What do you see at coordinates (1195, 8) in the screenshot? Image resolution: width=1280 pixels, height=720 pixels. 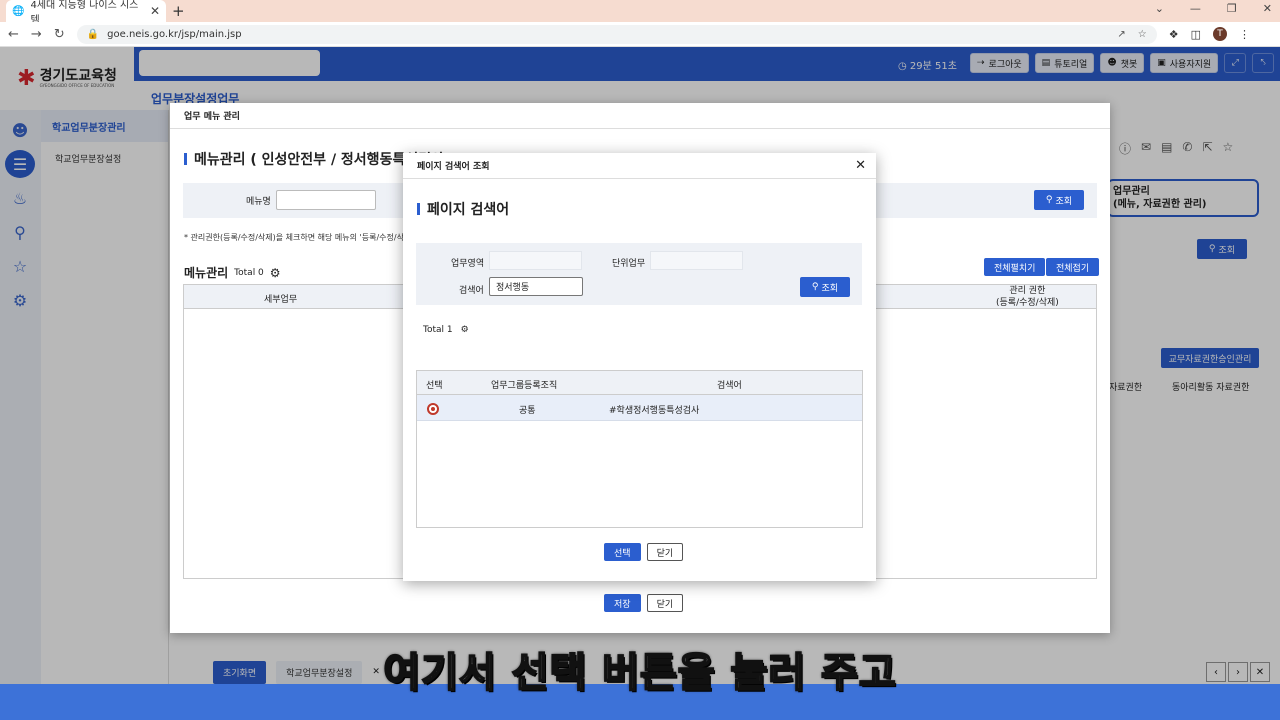 I see `minimize-icon: —` at bounding box center [1195, 8].